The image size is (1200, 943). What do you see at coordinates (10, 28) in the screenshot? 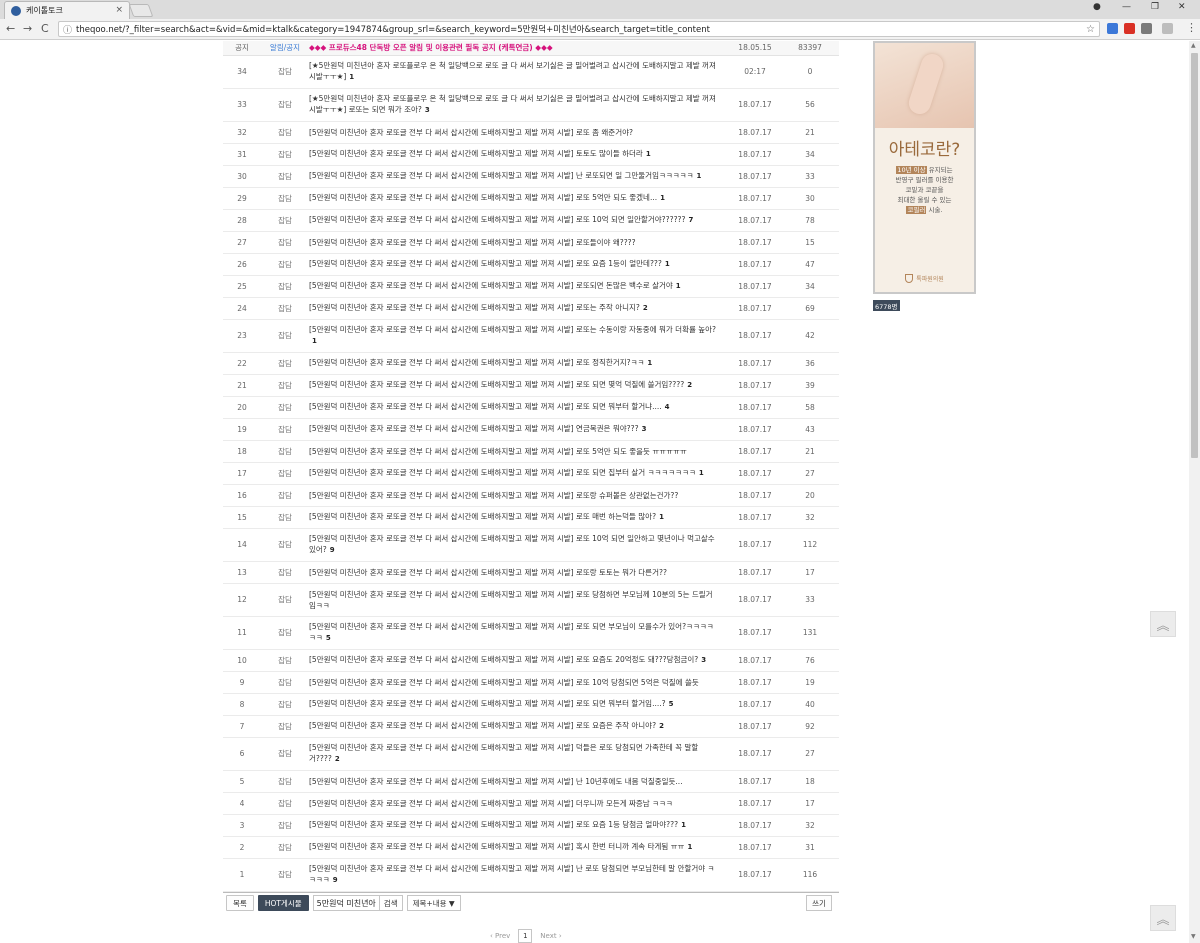
I see `back-button: ←` at bounding box center [10, 28].